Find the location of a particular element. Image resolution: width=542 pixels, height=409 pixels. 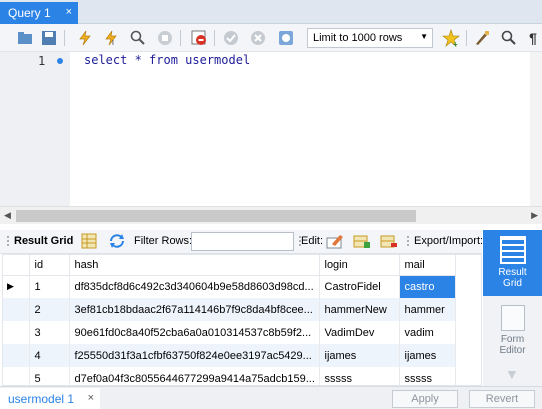

table-cell-selected: castro is located at coordinates (427, 286).